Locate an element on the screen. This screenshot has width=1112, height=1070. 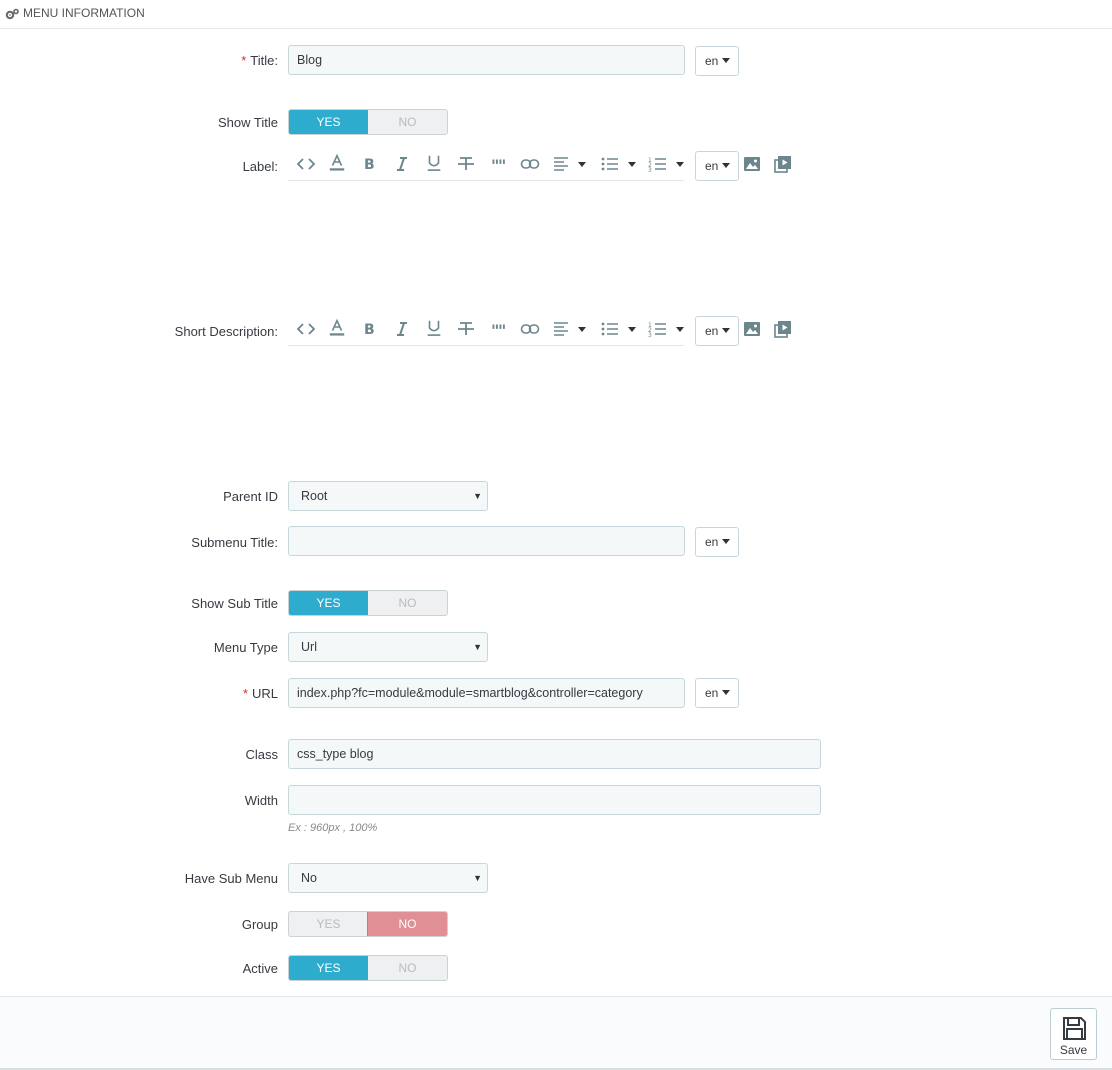
have-sub-menu-select: No ▼ is located at coordinates (388, 878).